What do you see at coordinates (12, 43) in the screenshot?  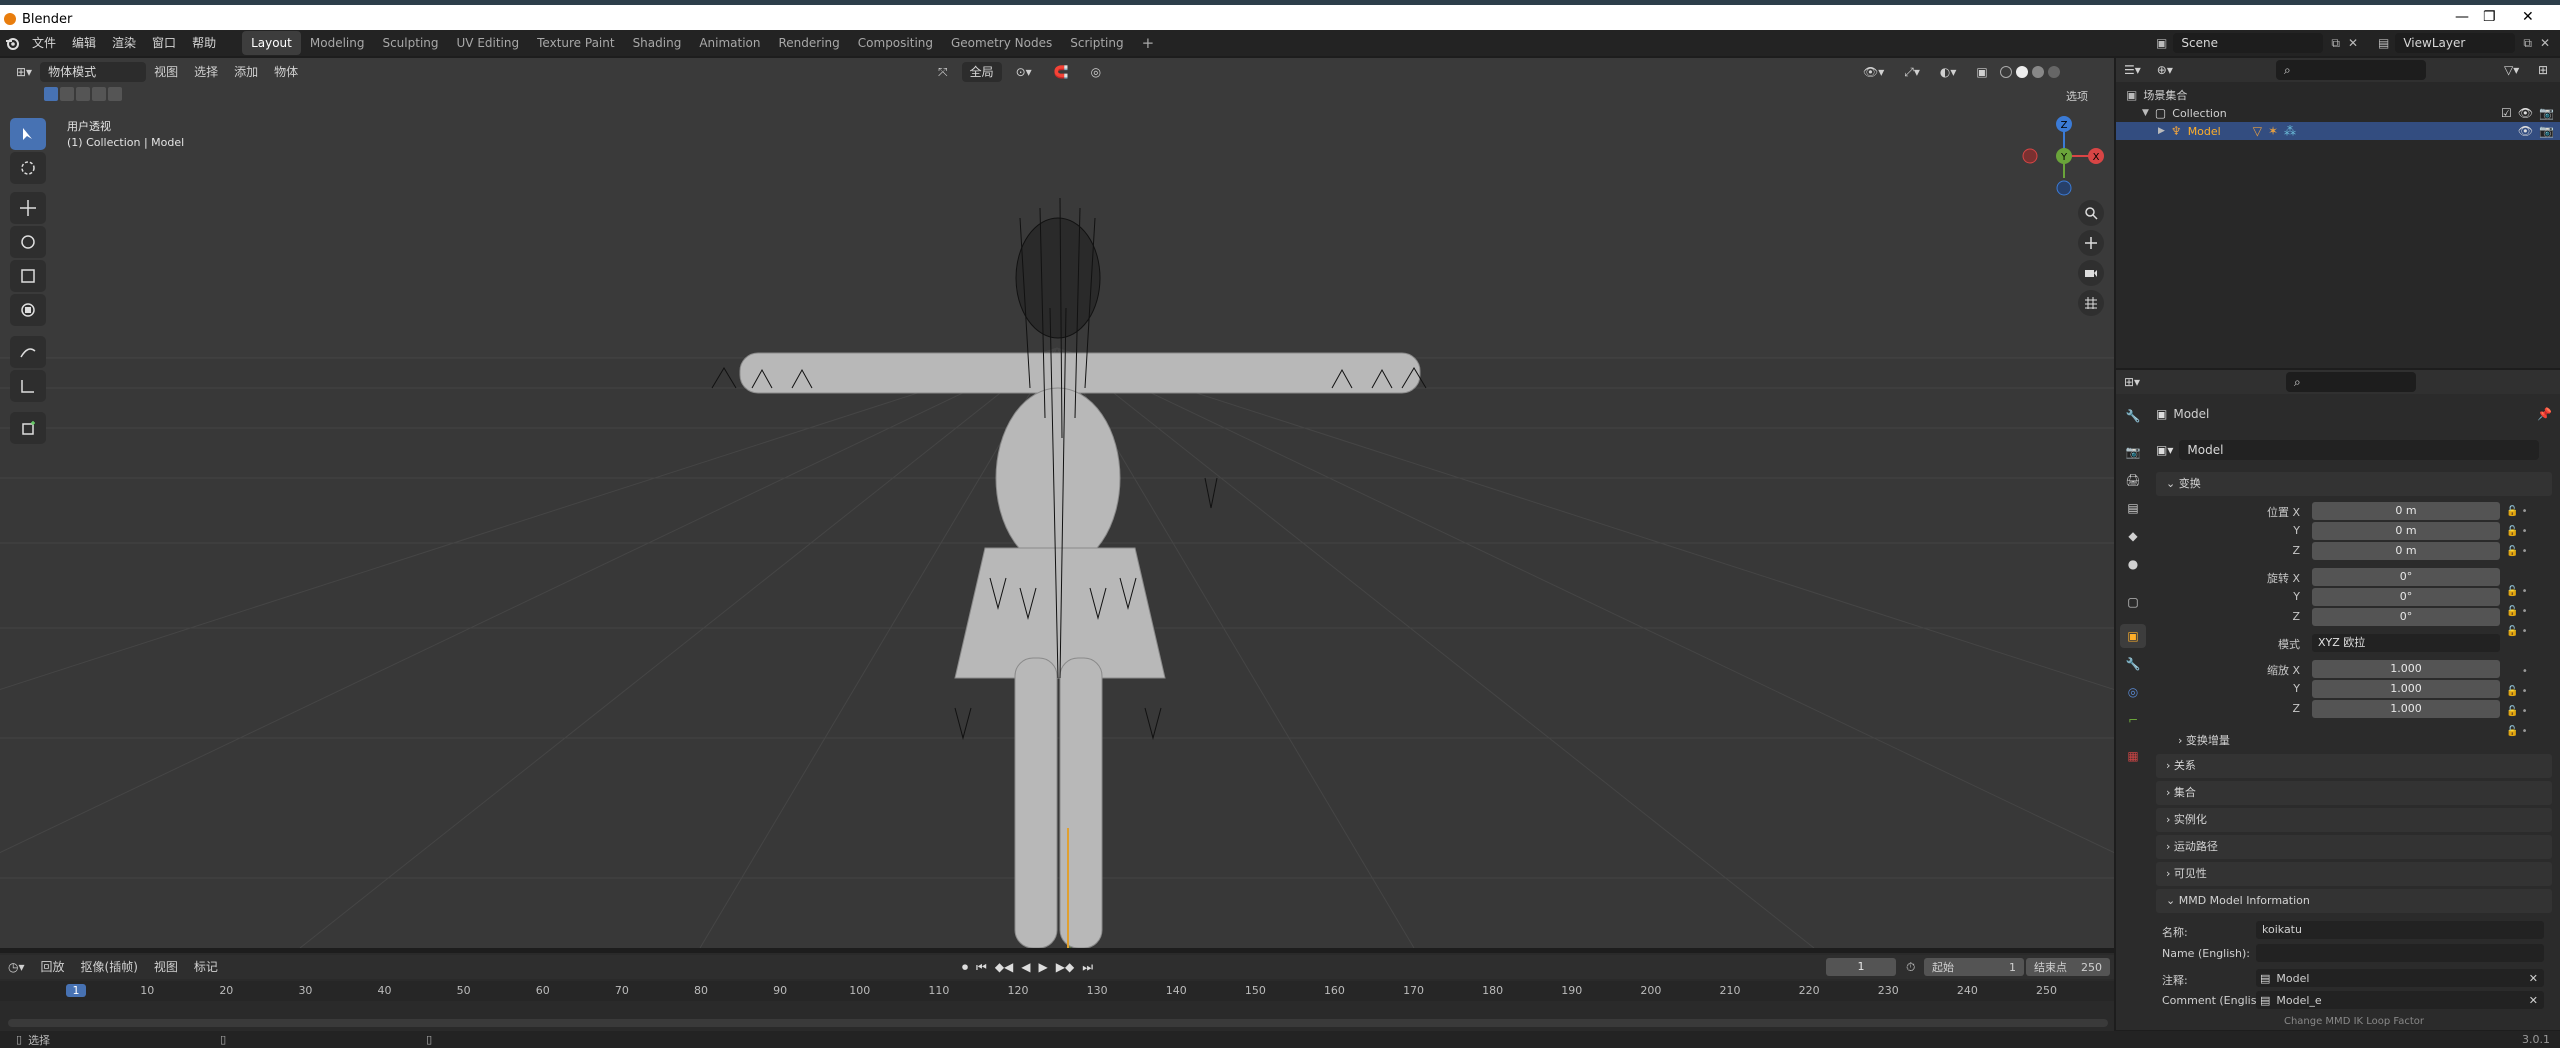 I see `blender-menu-icon` at bounding box center [12, 43].